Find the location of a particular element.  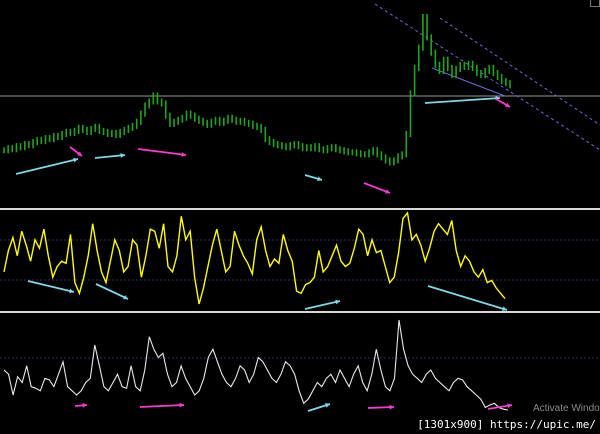

activate-windows-watermark: Activate Window is located at coordinates (566, 408).